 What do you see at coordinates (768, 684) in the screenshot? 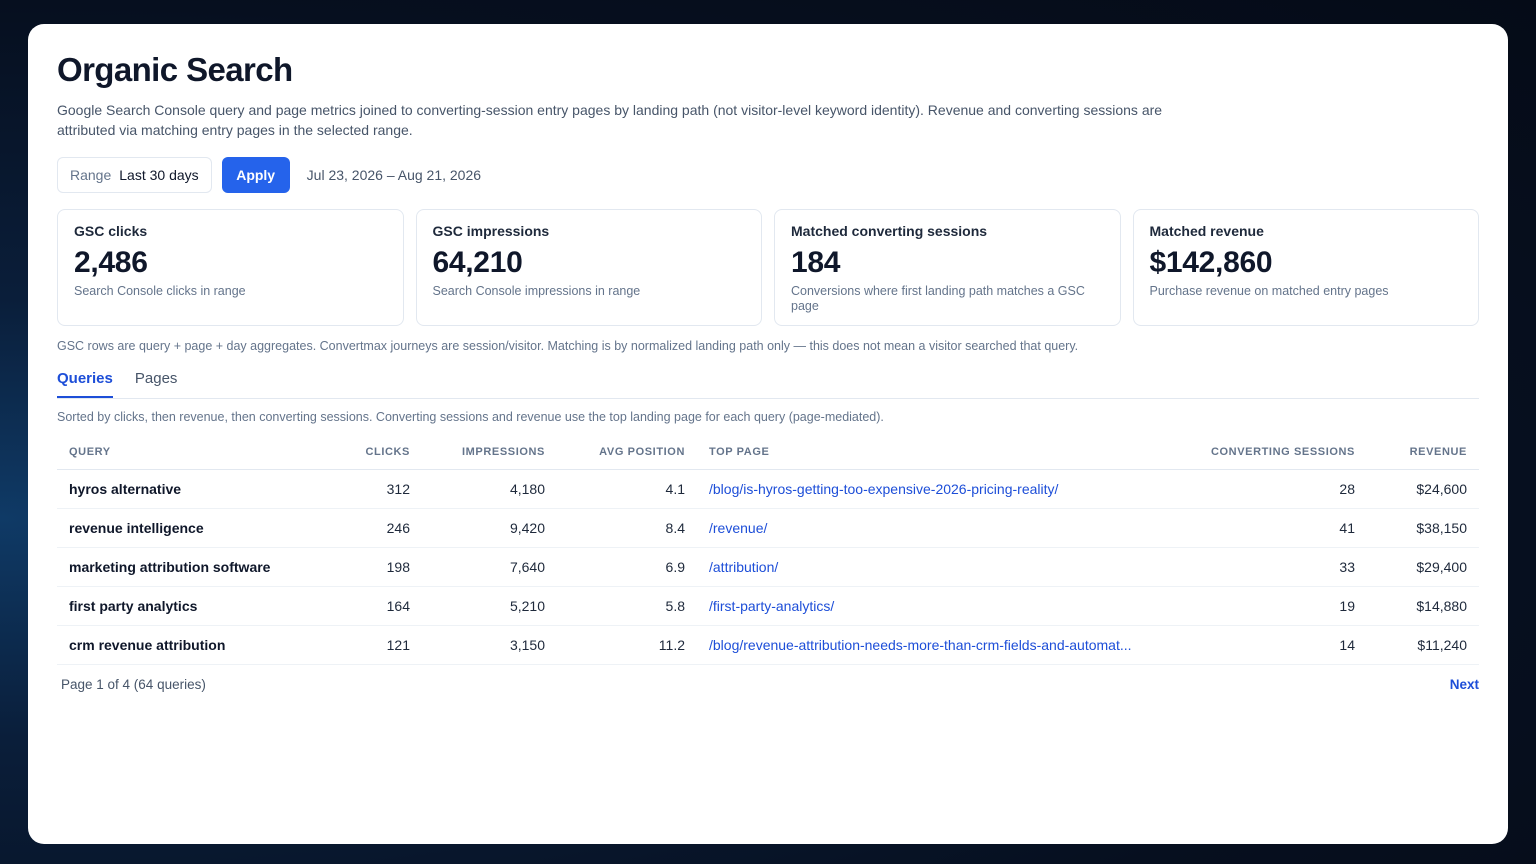
I see `pagination: Page 1 of 4 (64 queries) Next` at bounding box center [768, 684].